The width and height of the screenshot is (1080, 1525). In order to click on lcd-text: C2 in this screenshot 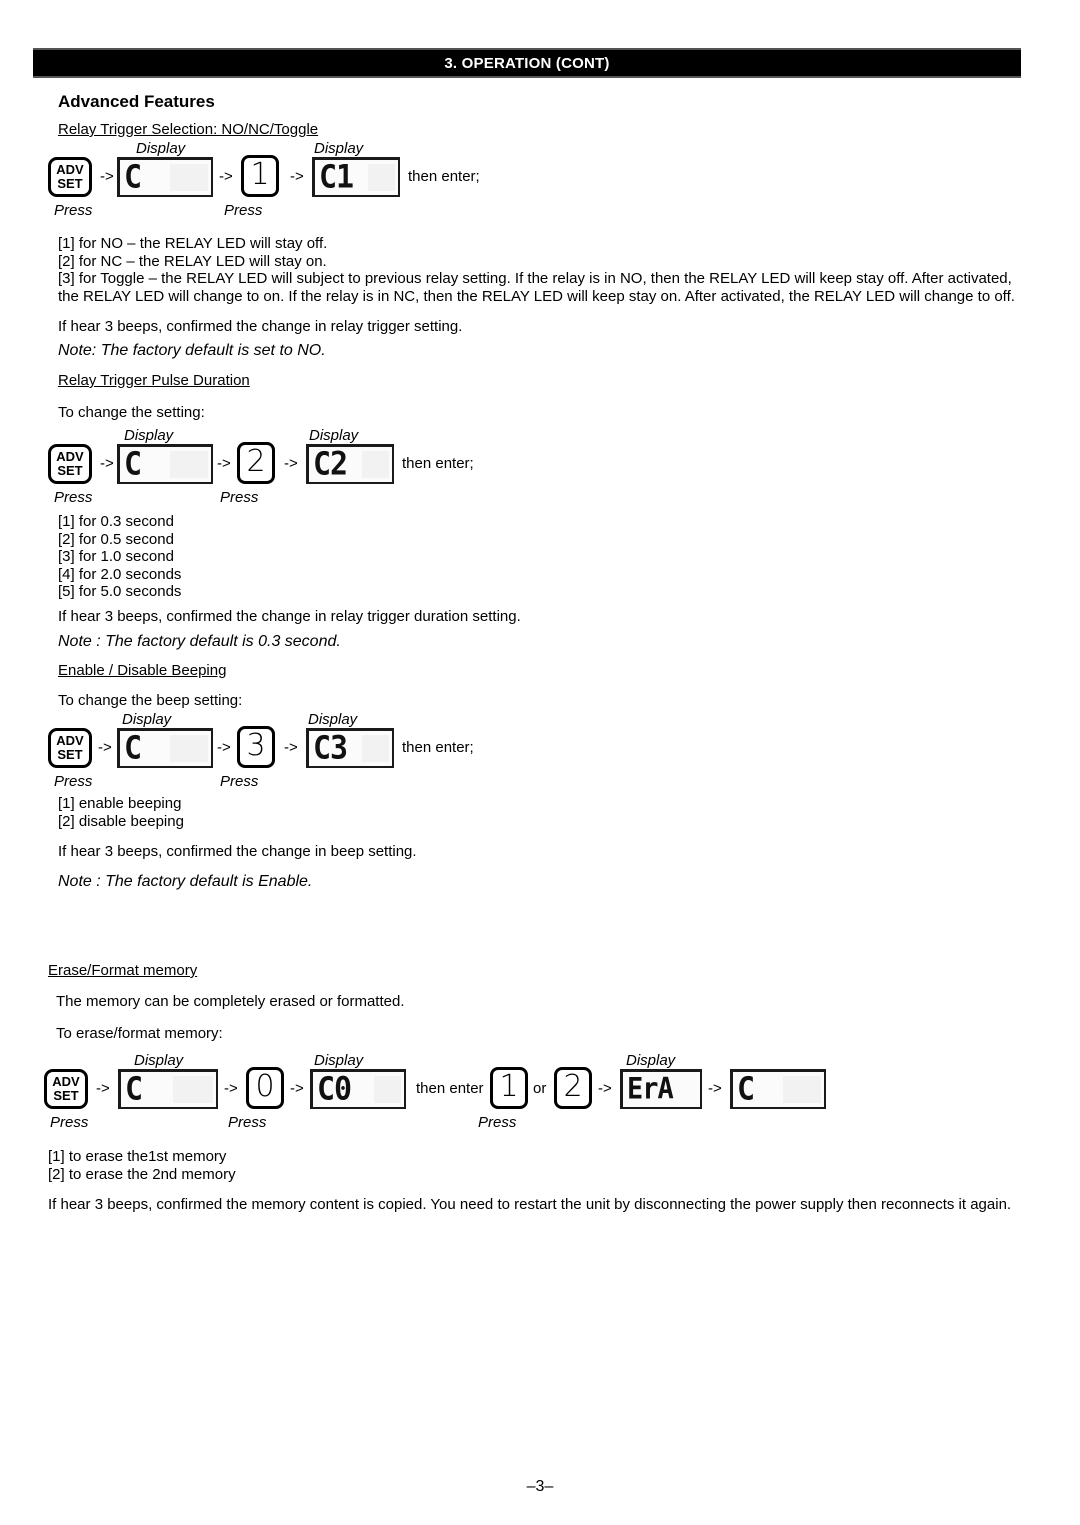, I will do `click(330, 464)`.